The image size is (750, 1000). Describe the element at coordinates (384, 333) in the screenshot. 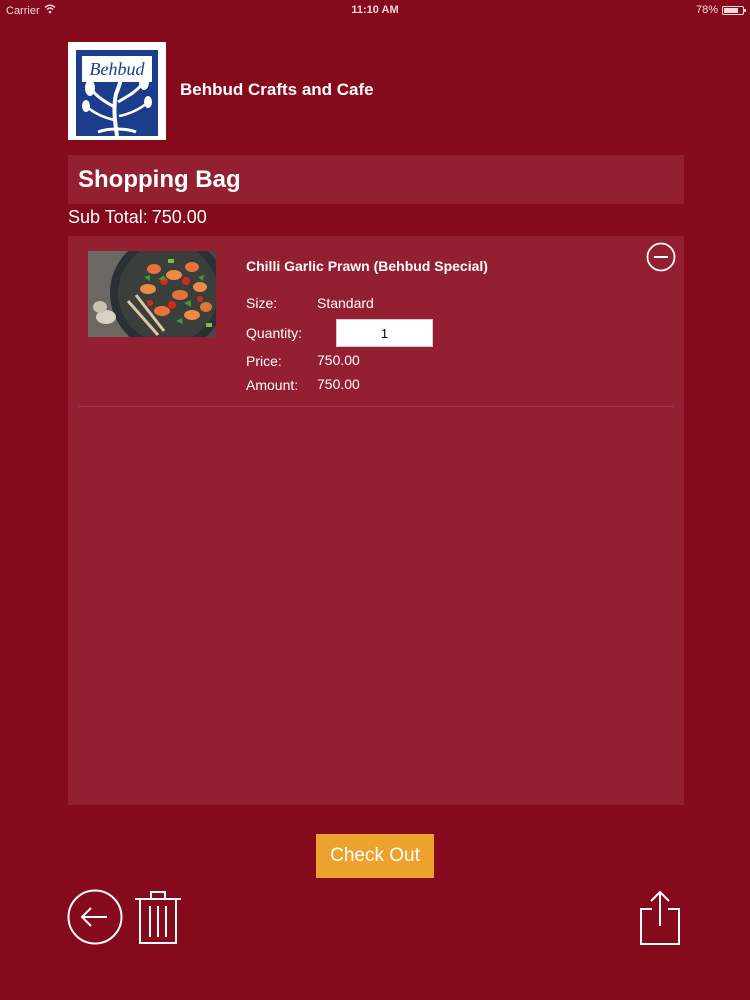

I see `quantity-input` at that location.